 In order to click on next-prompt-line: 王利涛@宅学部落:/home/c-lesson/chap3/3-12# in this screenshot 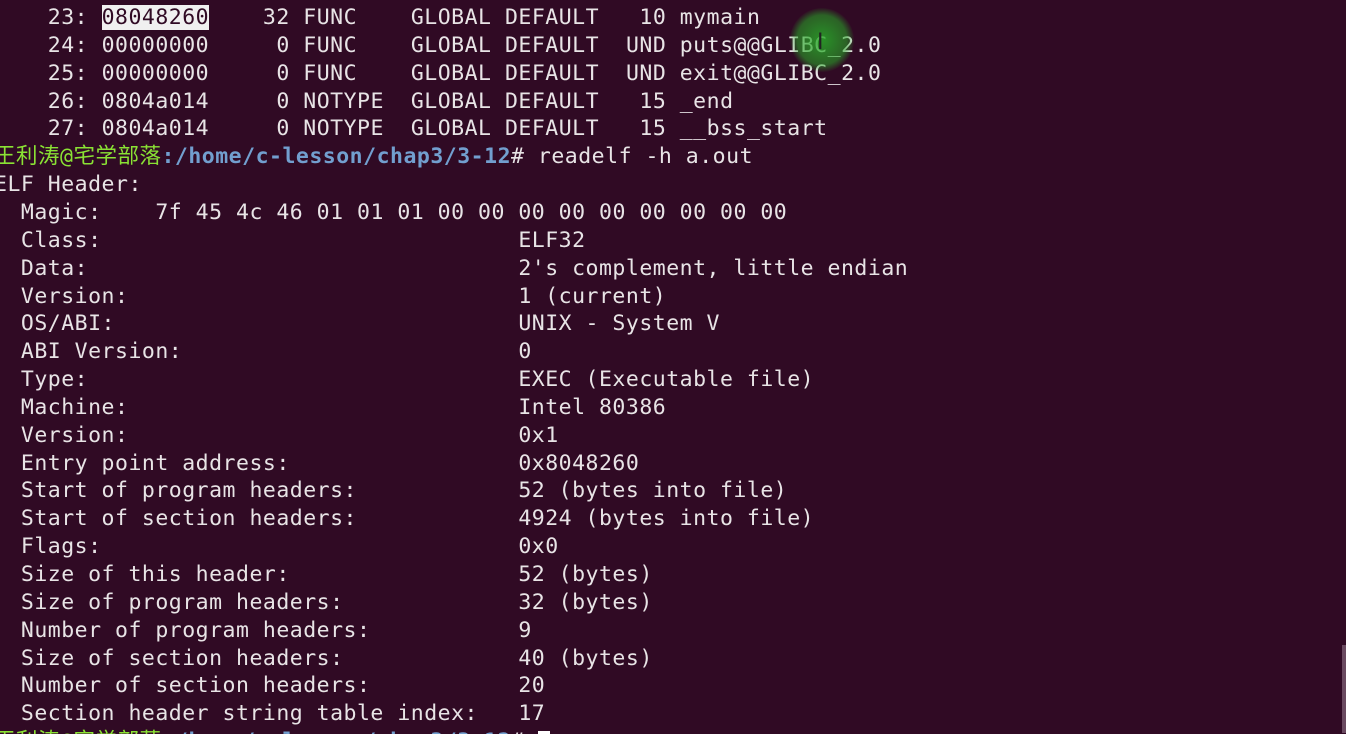, I will do `click(275, 731)`.